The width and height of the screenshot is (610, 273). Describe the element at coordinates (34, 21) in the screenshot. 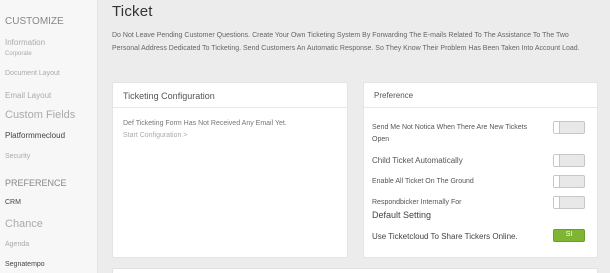

I see `sidebar-heading-customize: CUSTOMIZE` at that location.